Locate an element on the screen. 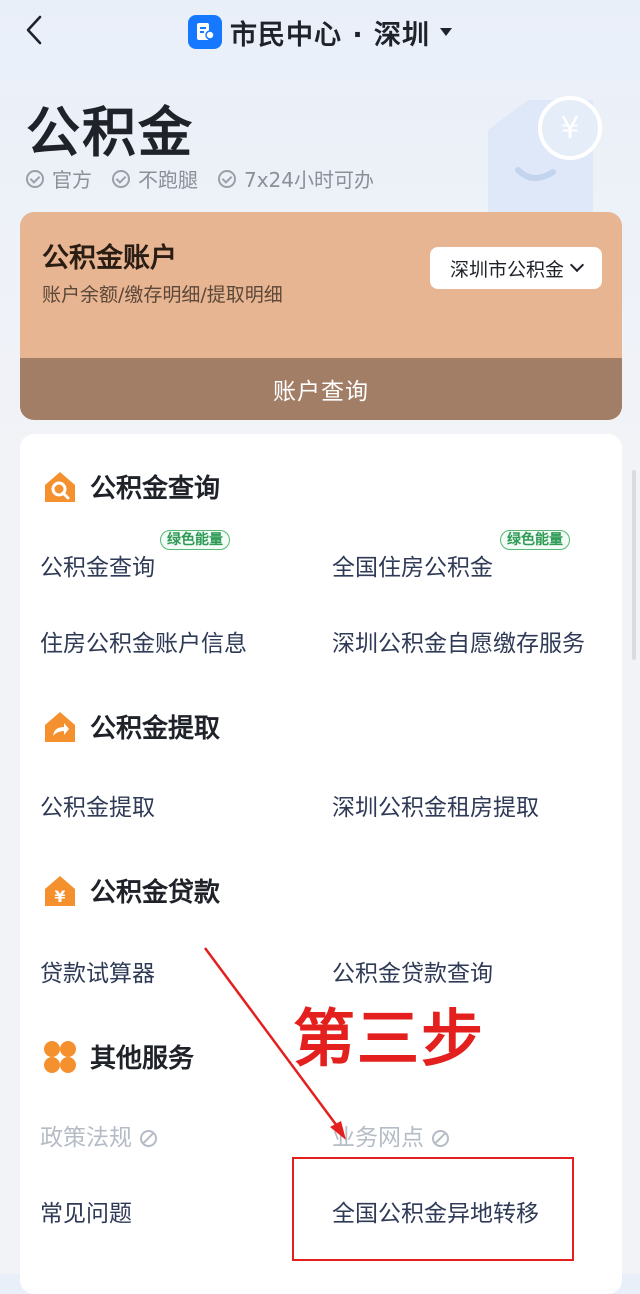 The height and width of the screenshot is (1294, 640). service-loan-calculator: 贷款试算器 is located at coordinates (97, 971).